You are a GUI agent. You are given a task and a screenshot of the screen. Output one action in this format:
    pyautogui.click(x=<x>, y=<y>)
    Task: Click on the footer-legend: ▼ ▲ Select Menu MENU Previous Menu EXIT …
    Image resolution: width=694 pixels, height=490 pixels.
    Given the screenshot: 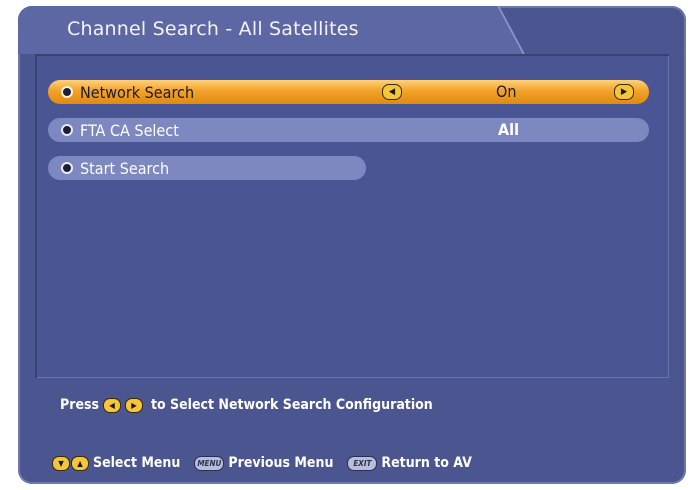 What is the action you would take?
    pyautogui.click(x=269, y=463)
    